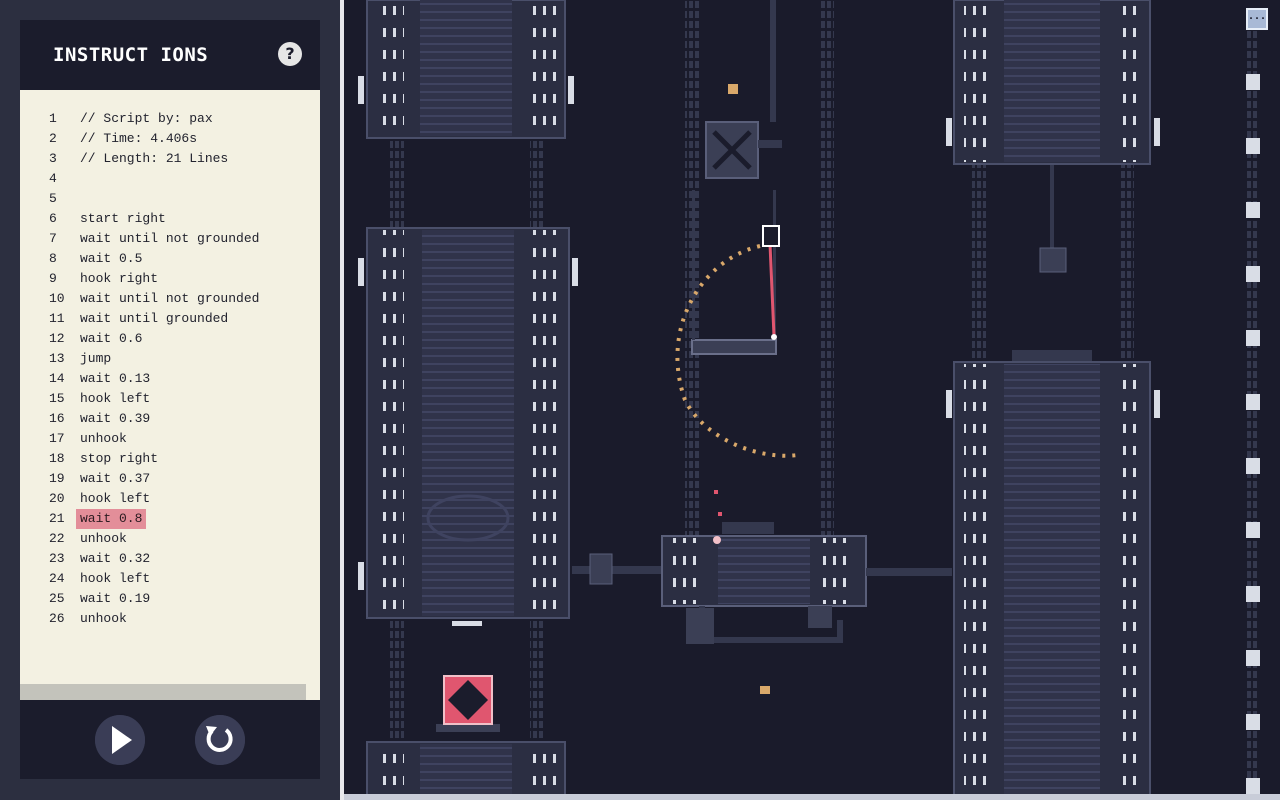  I want to click on line-number: 14, so click(57, 378).